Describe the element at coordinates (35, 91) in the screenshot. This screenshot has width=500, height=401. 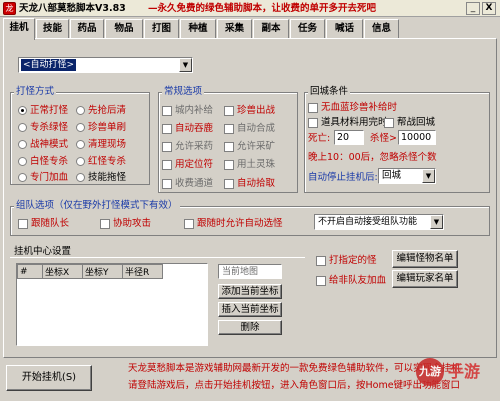
I see `fight-mode-title: 打怪方式` at that location.